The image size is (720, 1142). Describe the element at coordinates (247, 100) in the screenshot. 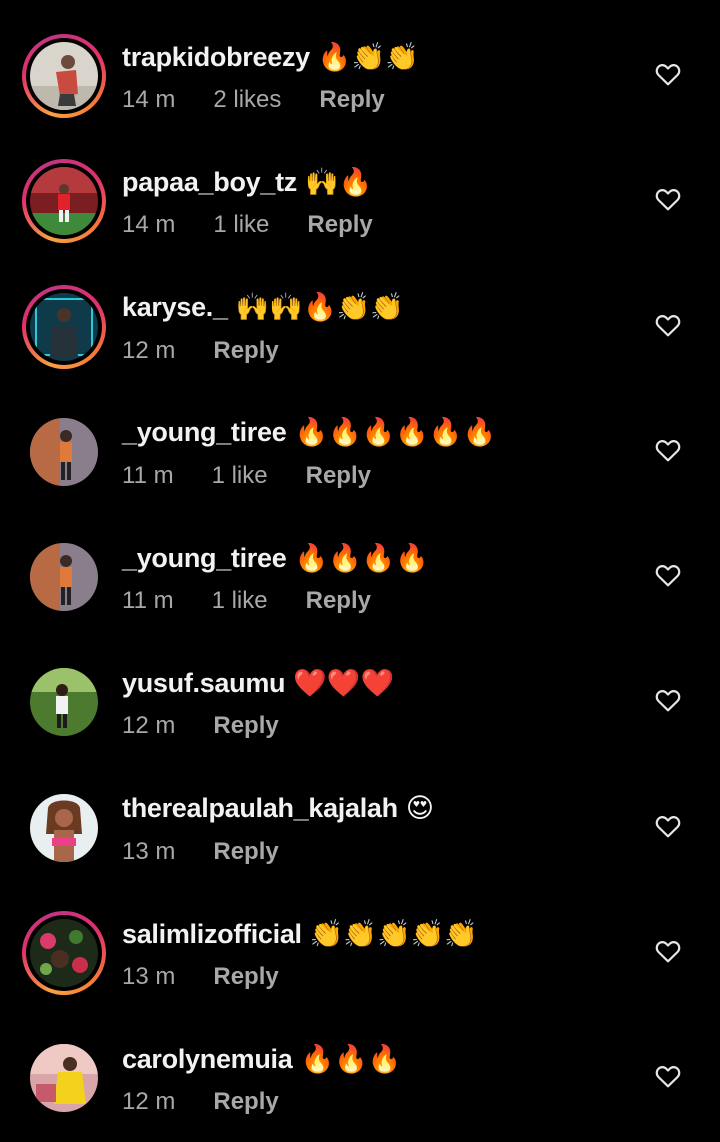

I see `comment-likes: 2 likes` at that location.